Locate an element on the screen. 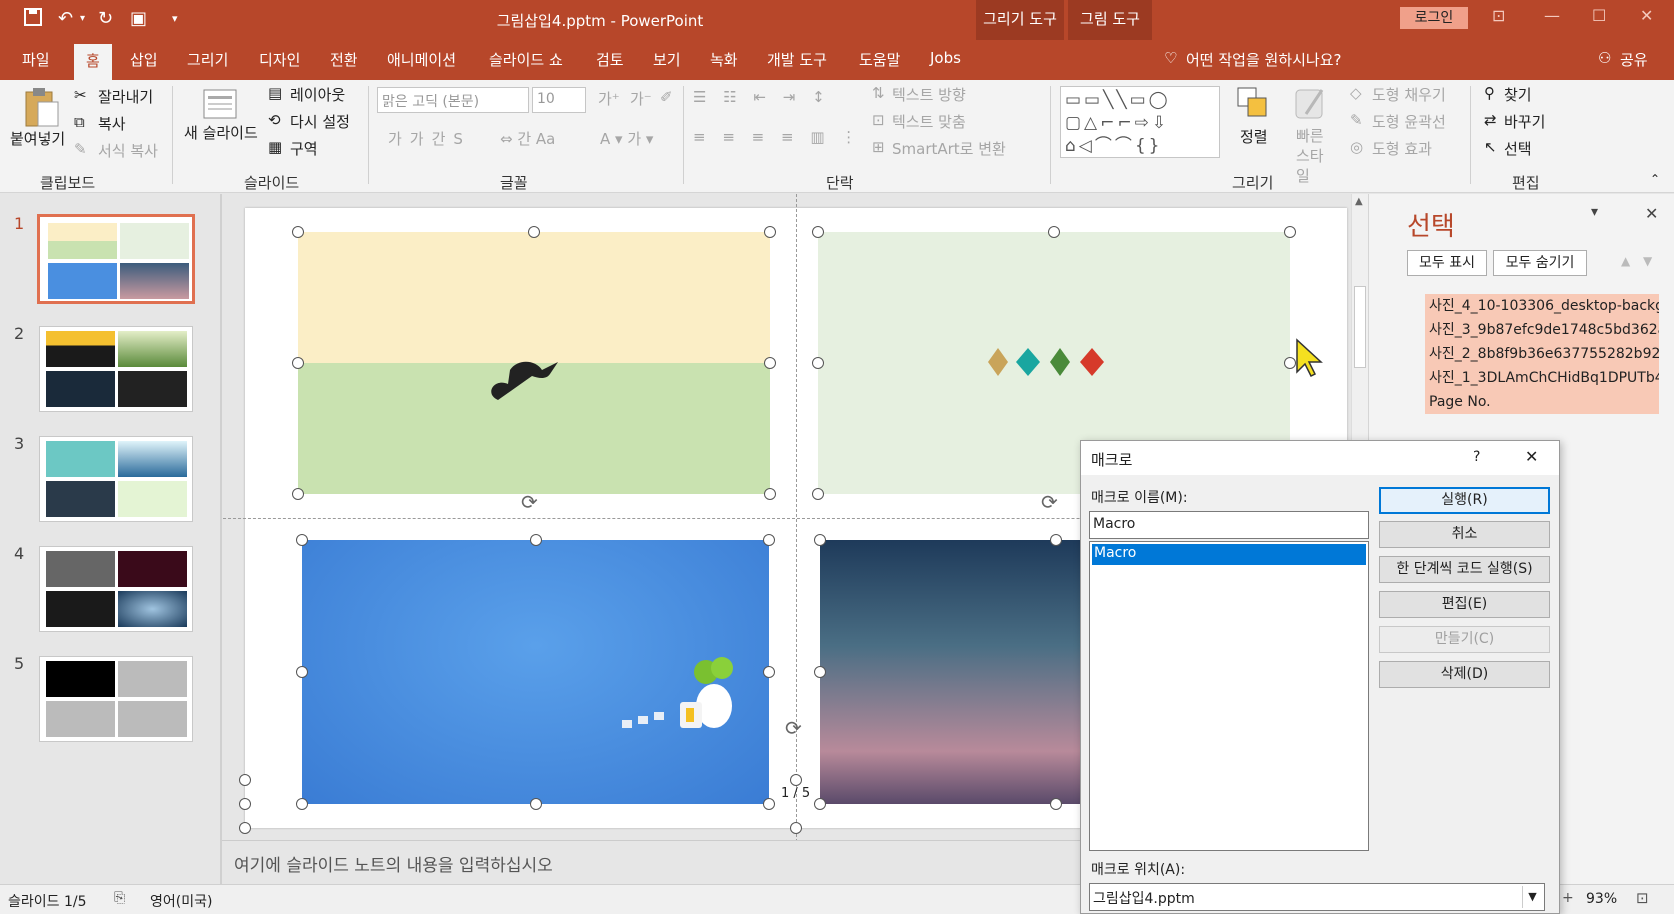  close-window-icon: ✕ is located at coordinates (1646, 15).